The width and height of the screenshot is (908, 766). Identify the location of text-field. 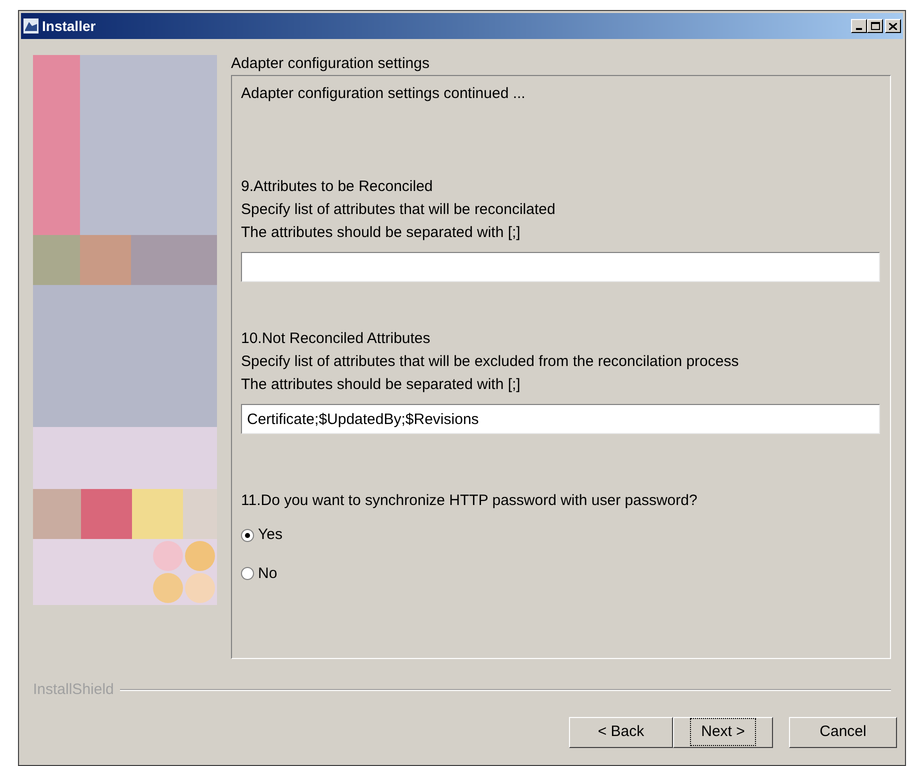
(560, 267).